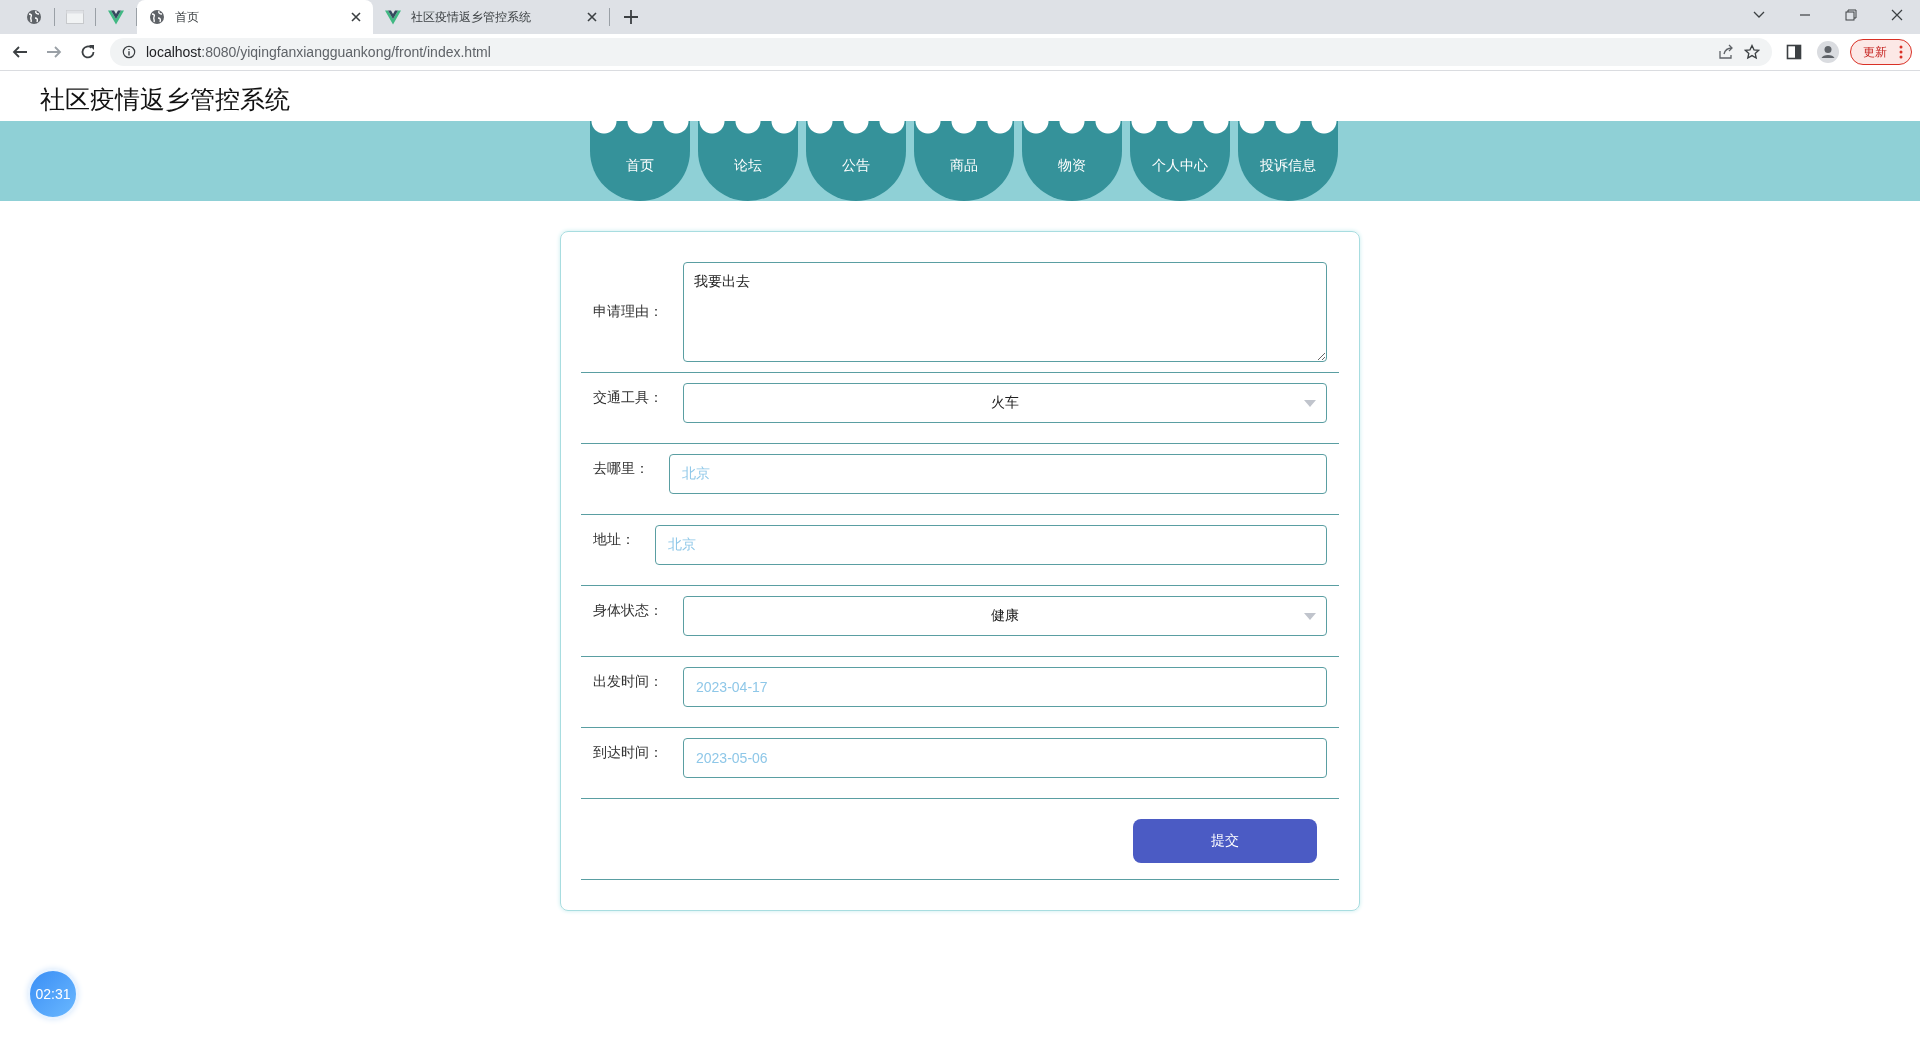  Describe the element at coordinates (1005, 312) in the screenshot. I see `reason-textarea: 我要出去` at that location.